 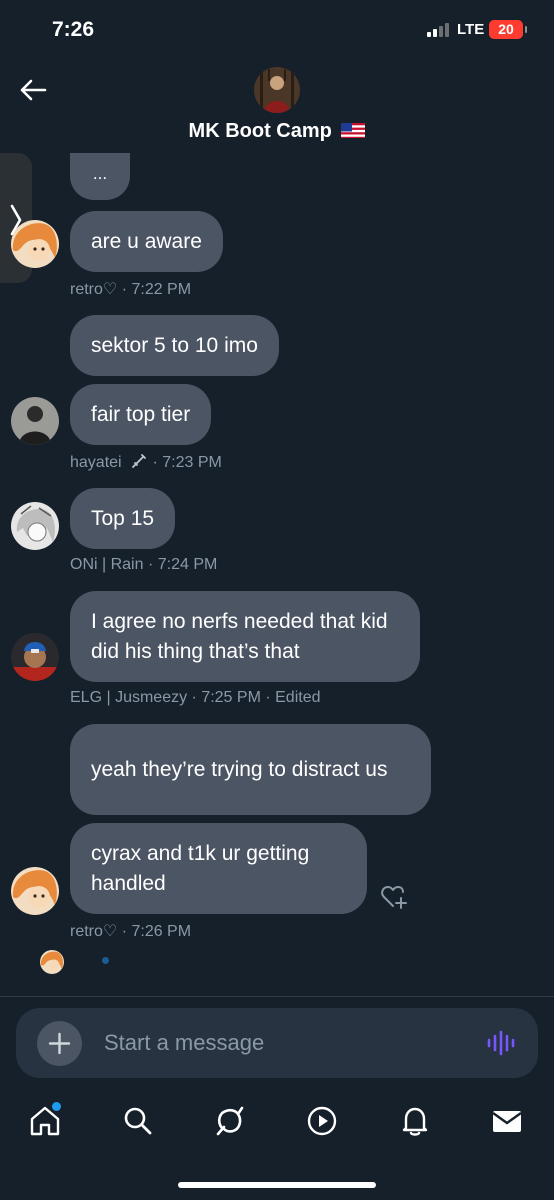 I want to click on play-icon, so click(x=322, y=1121).